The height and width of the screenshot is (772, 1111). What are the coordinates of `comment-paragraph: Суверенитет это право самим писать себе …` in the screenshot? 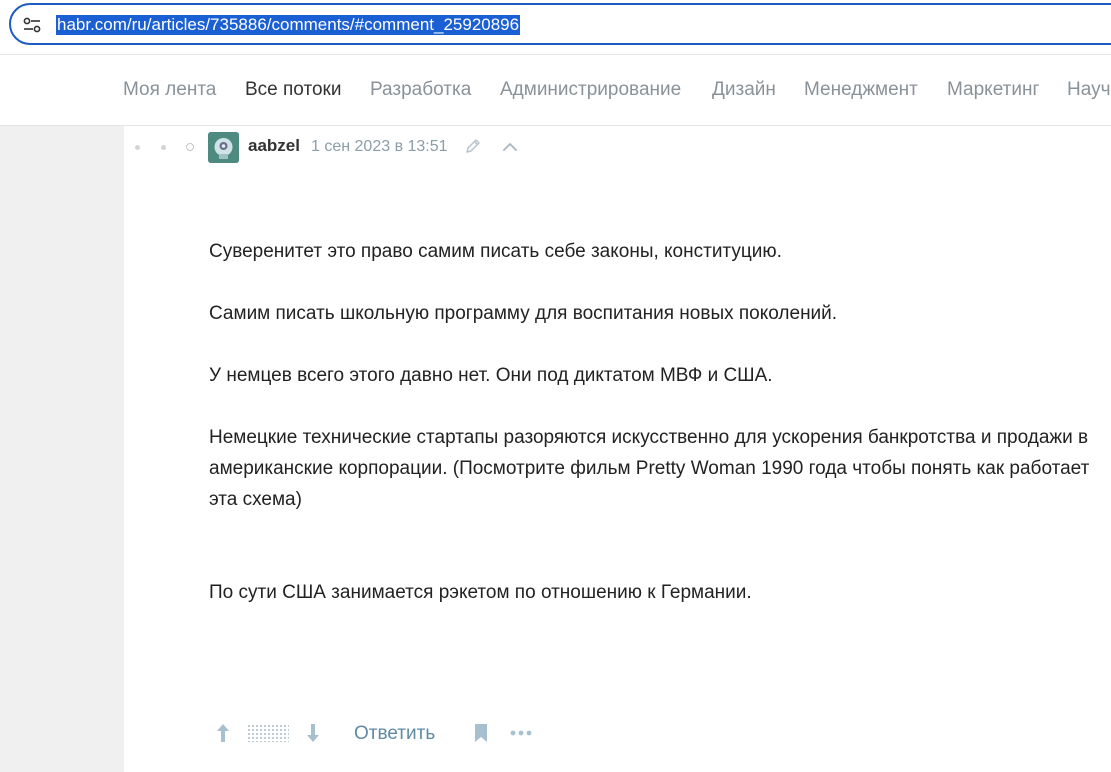 It's located at (495, 251).